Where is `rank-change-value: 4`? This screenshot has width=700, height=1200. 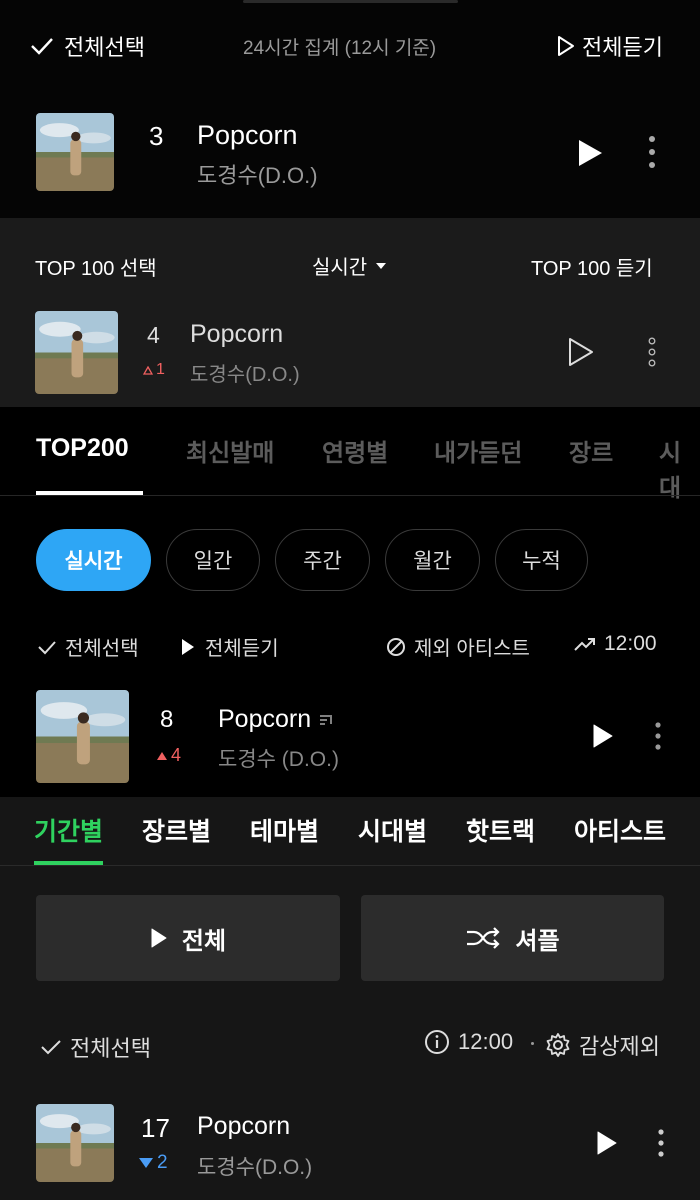 rank-change-value: 4 is located at coordinates (176, 755).